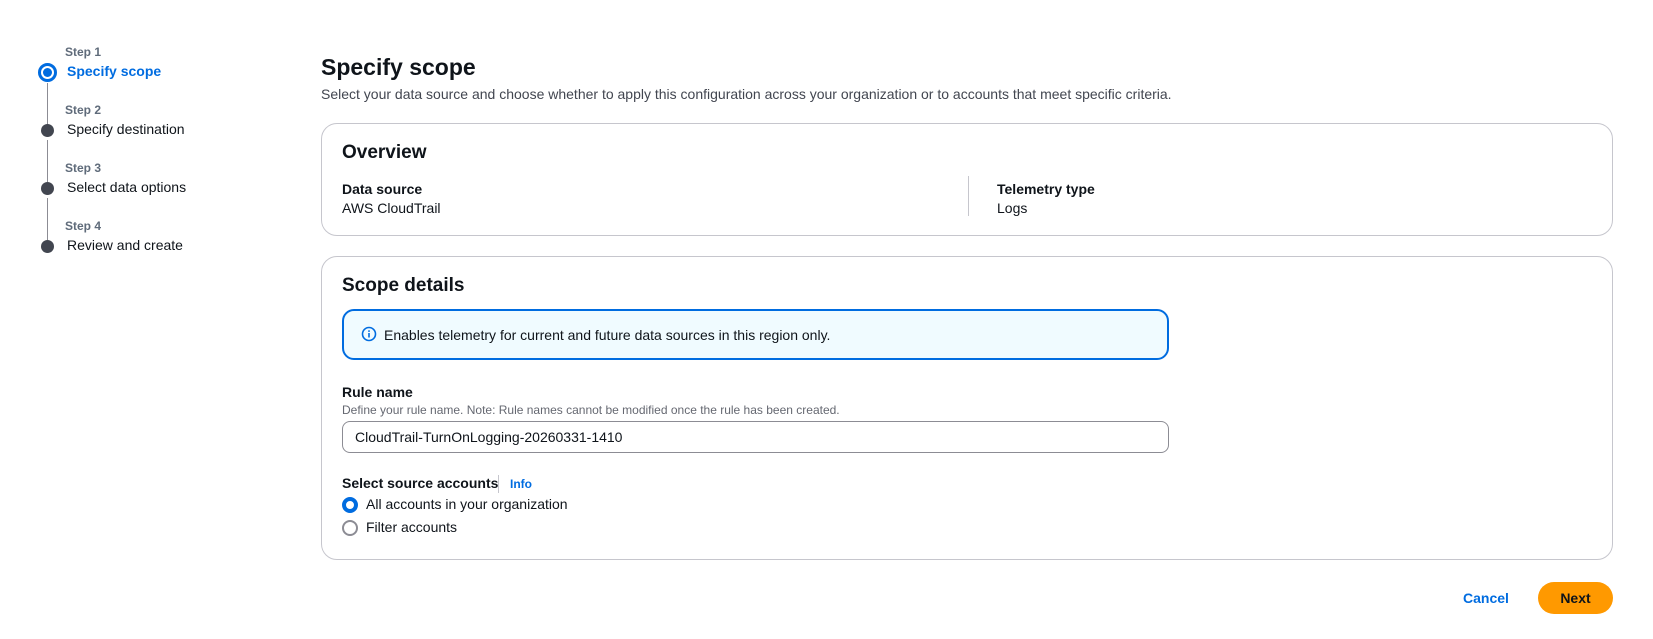 This screenshot has width=1653, height=639. Describe the element at coordinates (382, 189) in the screenshot. I see `data-source-label: Data source` at that location.